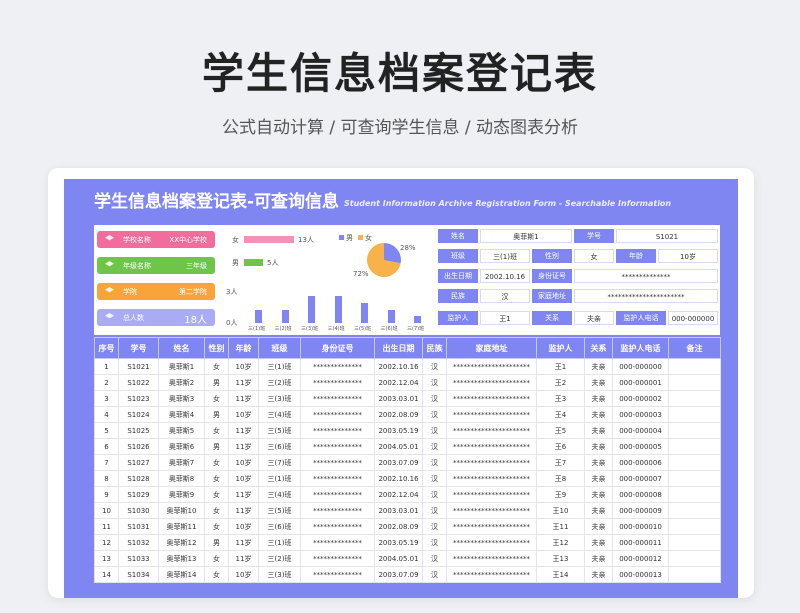 The image size is (800, 613). Describe the element at coordinates (138, 462) in the screenshot. I see `table-cell: S1027` at that location.